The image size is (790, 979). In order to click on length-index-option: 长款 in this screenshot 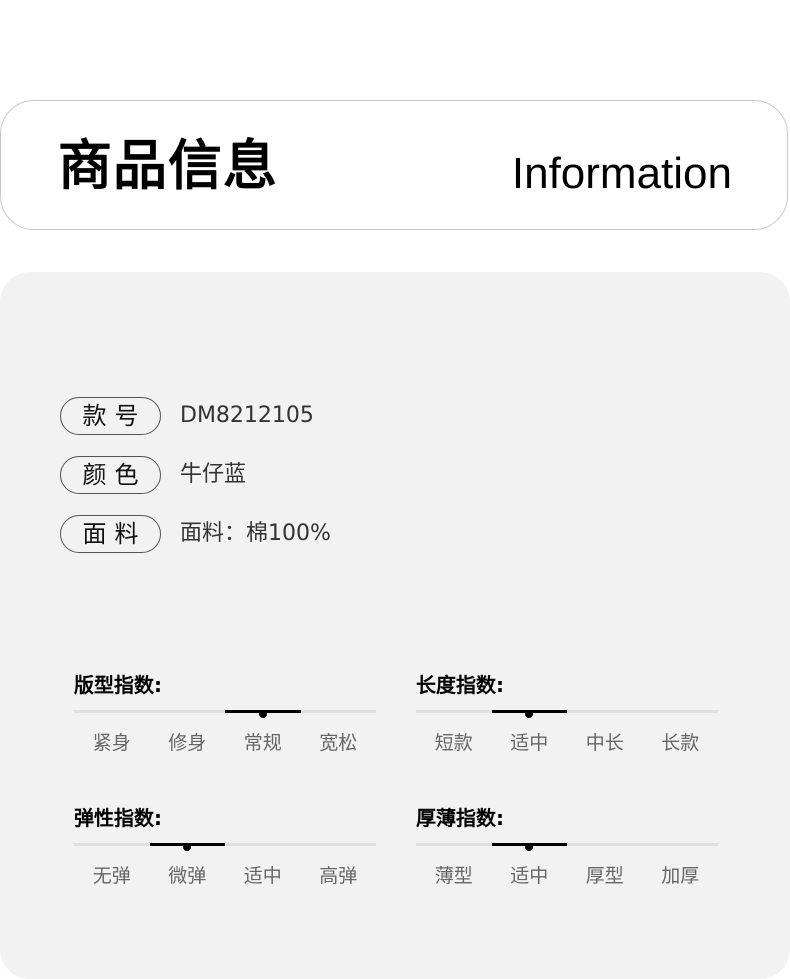, I will do `click(680, 743)`.